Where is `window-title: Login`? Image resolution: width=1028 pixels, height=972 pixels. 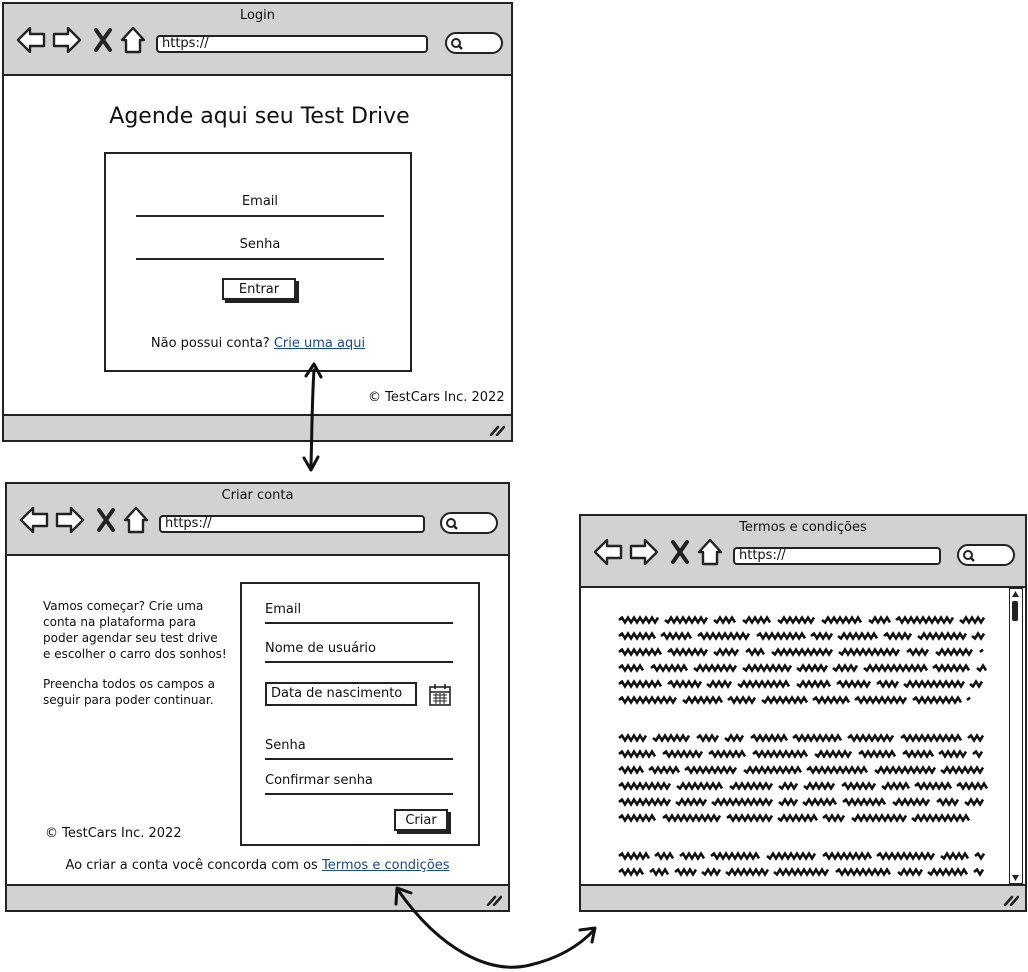 window-title: Login is located at coordinates (257, 15).